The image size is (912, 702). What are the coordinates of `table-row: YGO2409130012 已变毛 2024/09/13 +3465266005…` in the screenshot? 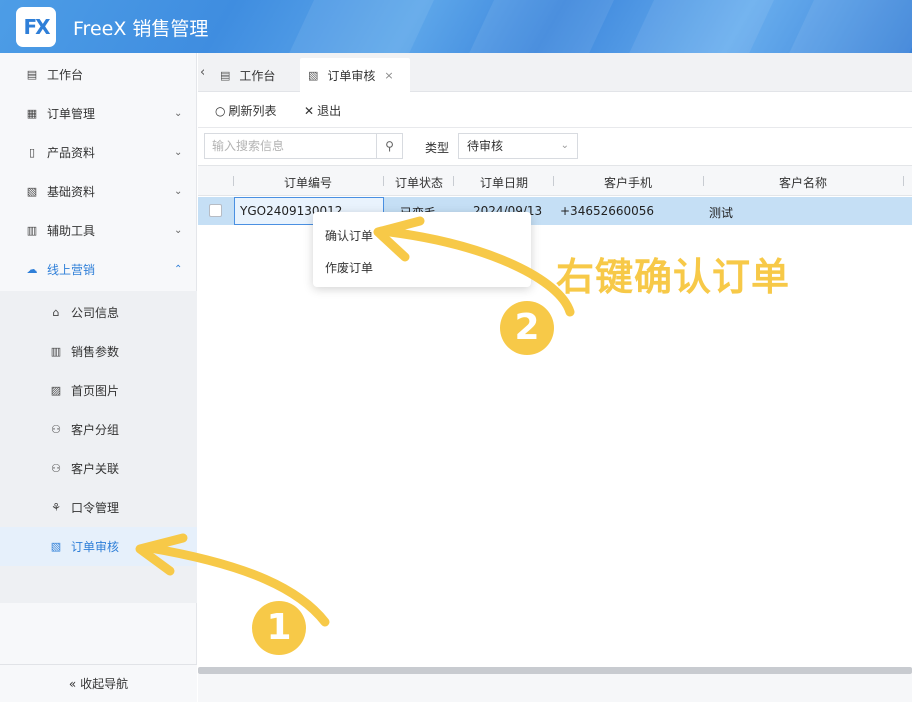 It's located at (555, 211).